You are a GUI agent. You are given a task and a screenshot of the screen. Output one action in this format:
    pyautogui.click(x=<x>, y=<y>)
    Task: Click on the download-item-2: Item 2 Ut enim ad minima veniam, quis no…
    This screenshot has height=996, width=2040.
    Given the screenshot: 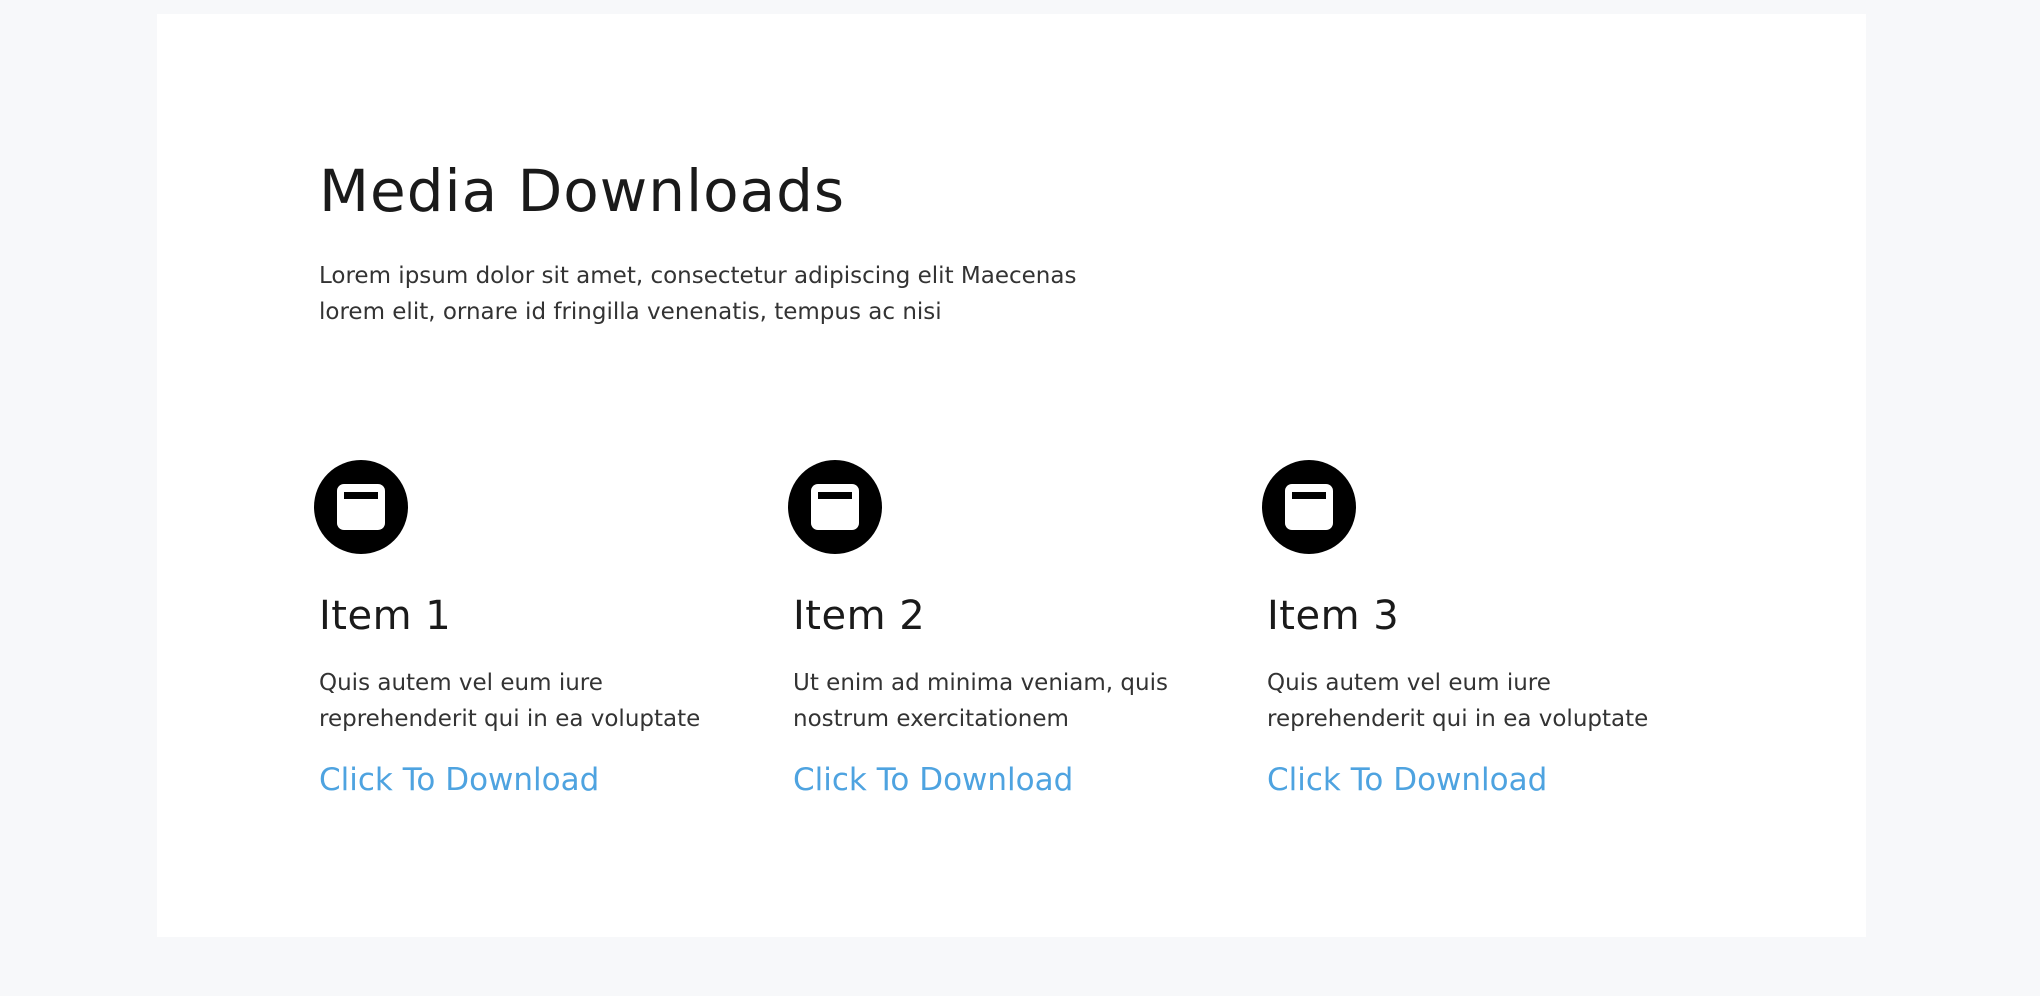 What is the action you would take?
    pyautogui.click(x=1005, y=629)
    